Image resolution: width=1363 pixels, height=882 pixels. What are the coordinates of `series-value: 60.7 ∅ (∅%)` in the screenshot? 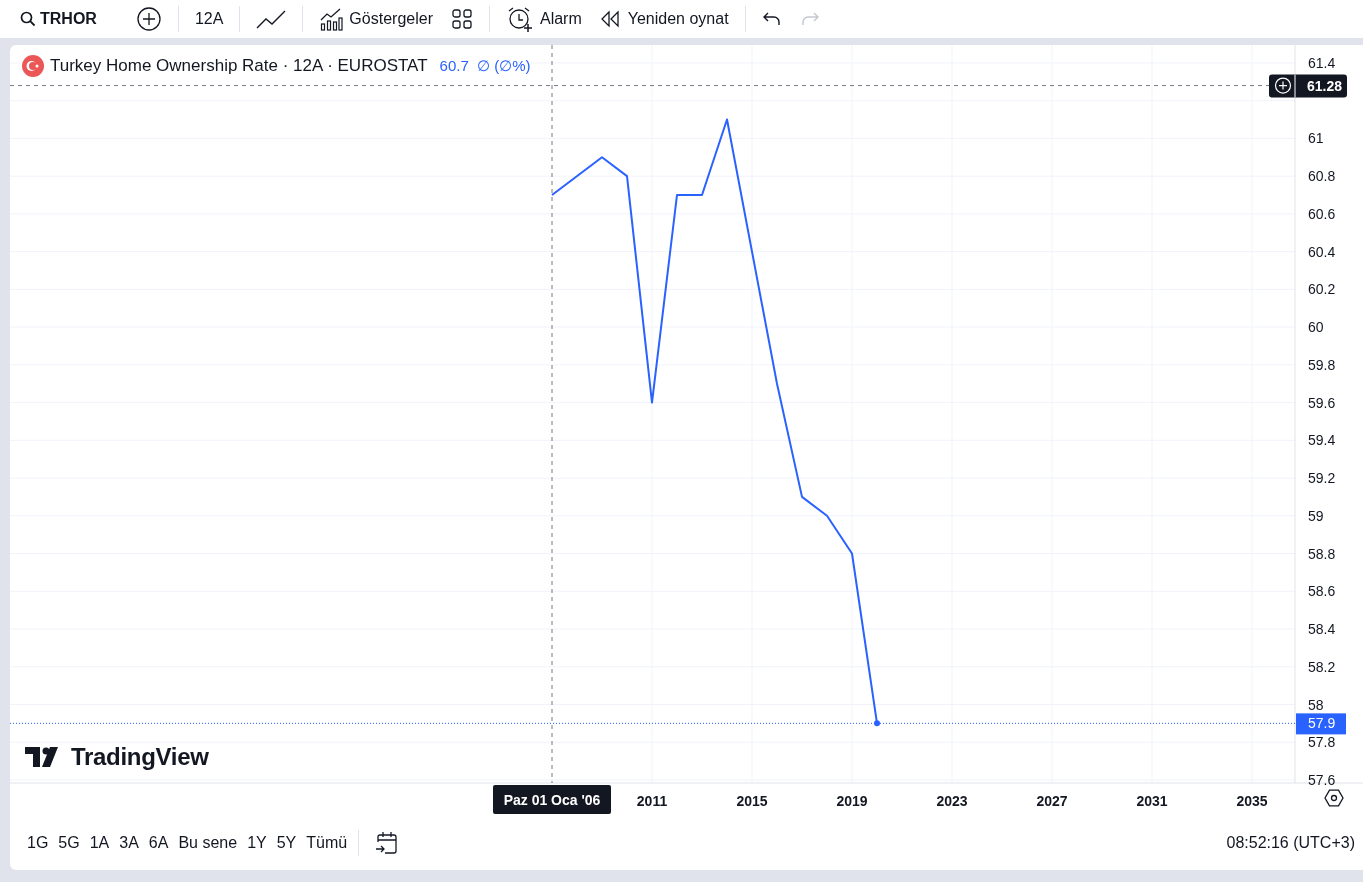 It's located at (485, 66).